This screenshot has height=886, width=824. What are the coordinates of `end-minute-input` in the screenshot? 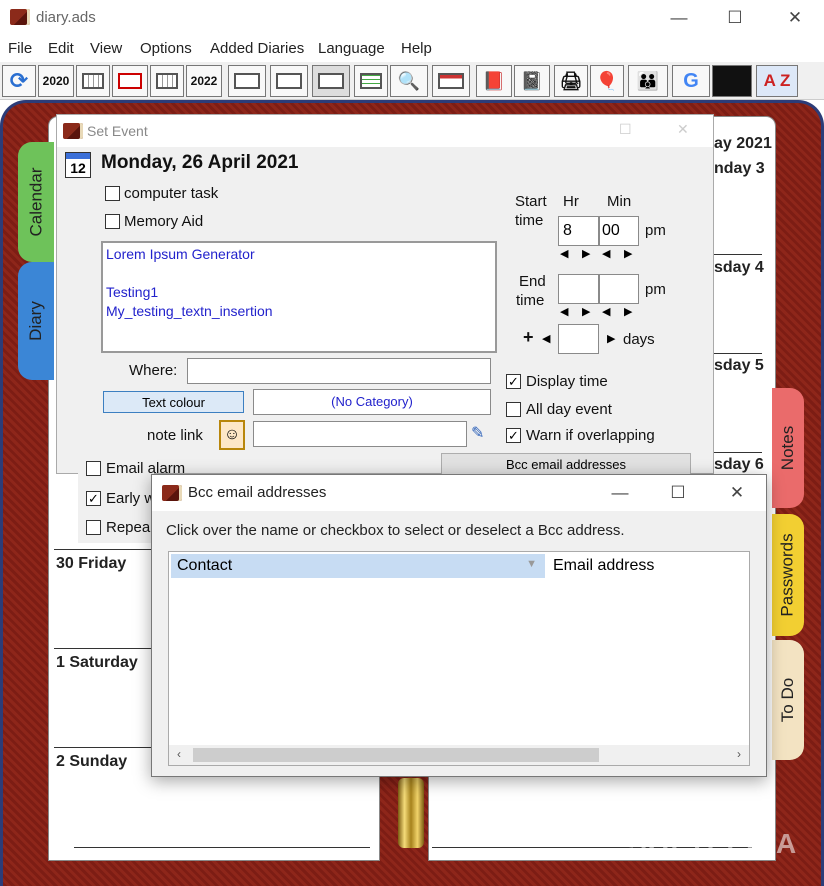 It's located at (619, 289).